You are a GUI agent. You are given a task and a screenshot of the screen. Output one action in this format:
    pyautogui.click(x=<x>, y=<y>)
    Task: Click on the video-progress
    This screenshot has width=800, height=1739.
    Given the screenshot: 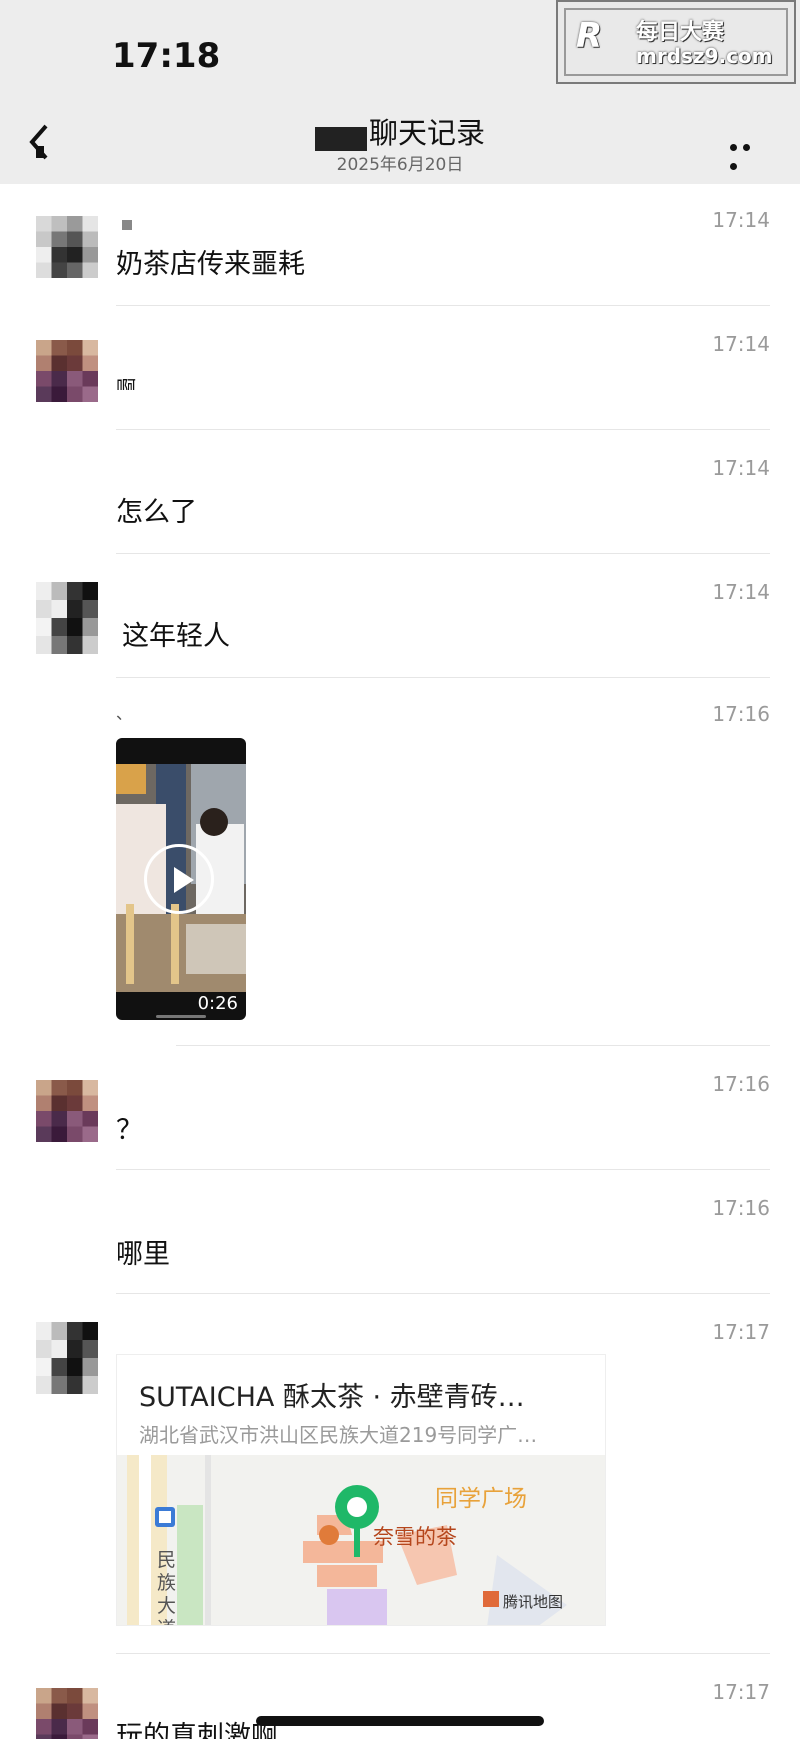 What is the action you would take?
    pyautogui.click(x=181, y=1016)
    